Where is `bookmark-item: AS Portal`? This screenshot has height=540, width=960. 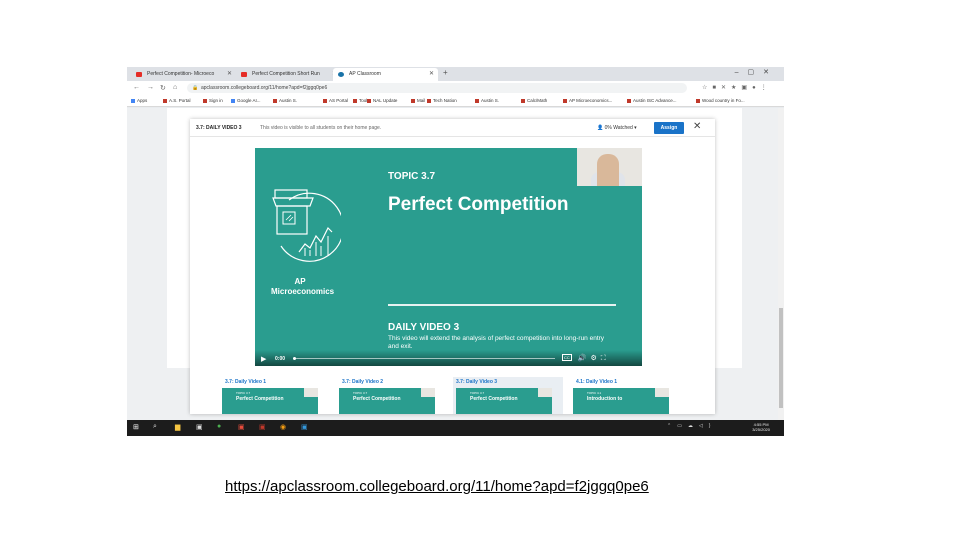
bookmark-item: AS Portal is located at coordinates (335, 100).